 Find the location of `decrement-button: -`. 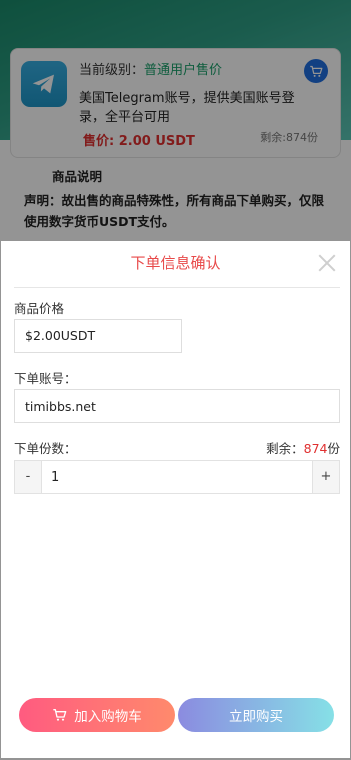

decrement-button: - is located at coordinates (28, 477).